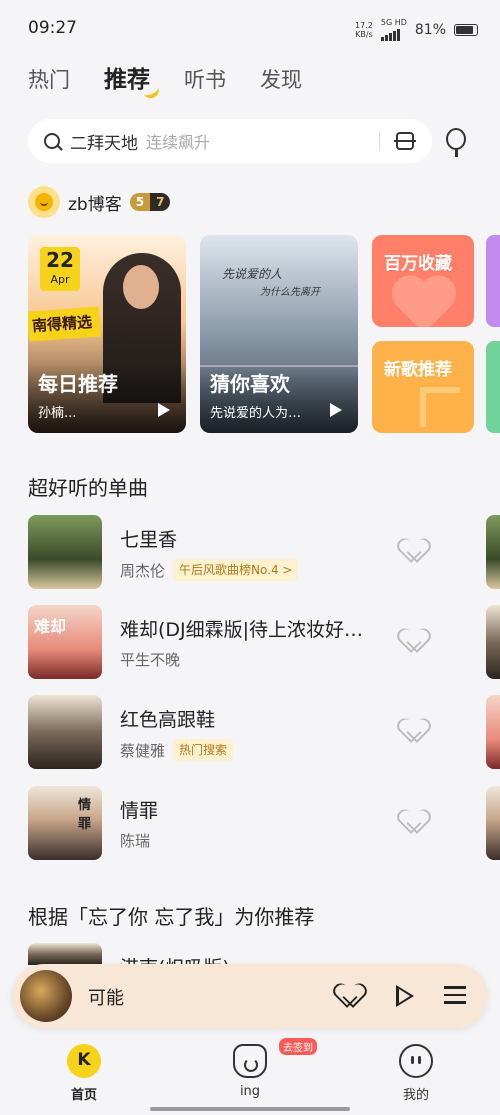 This screenshot has height=1115, width=500. I want to click on song-artist: 陈瑞, so click(135, 841).